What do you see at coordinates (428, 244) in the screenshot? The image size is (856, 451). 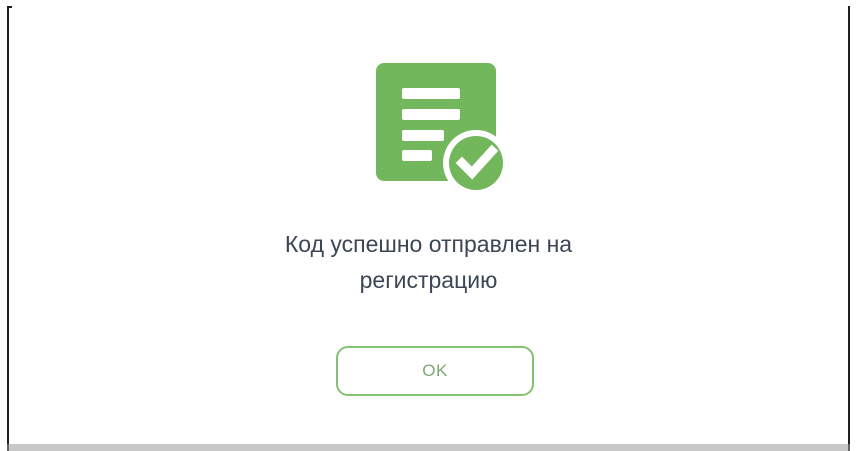 I see `message-line-1: Код успешно отправлен на` at bounding box center [428, 244].